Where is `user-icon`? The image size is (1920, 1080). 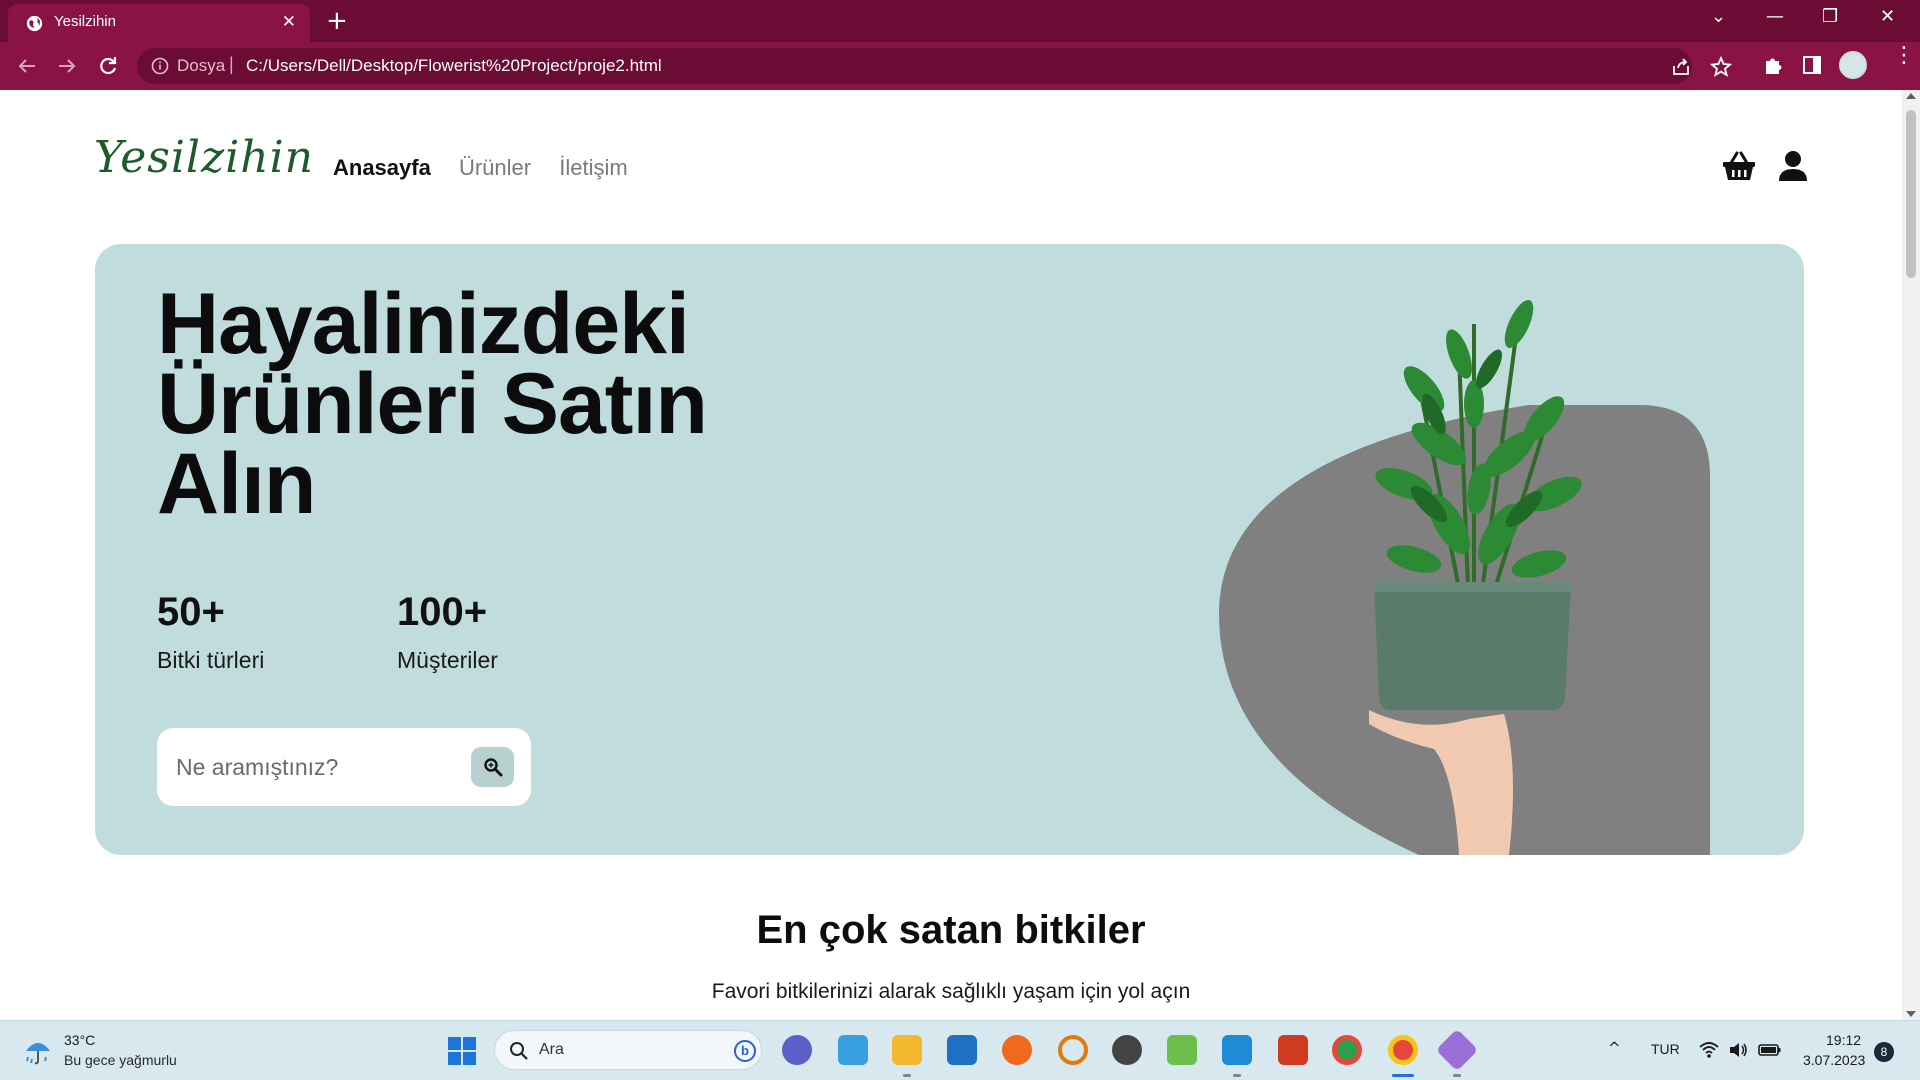
user-icon is located at coordinates (1793, 166).